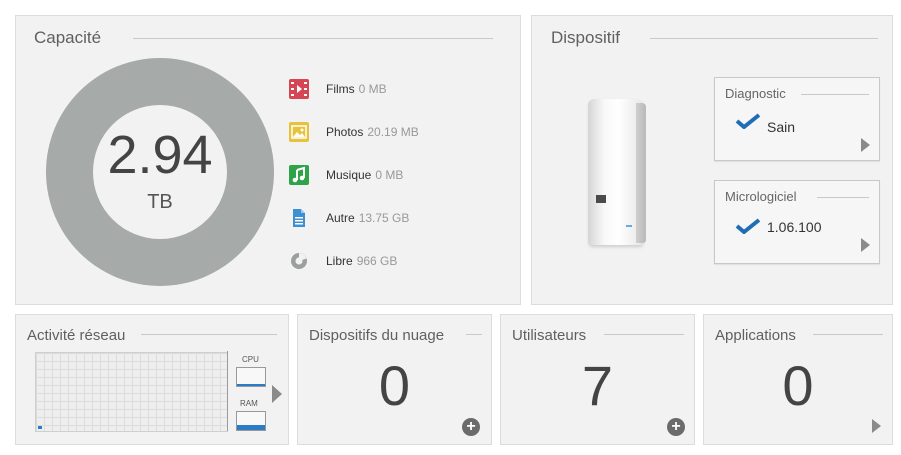 Image resolution: width=901 pixels, height=455 pixels. I want to click on capacity-donut-chart: 2.94 TB, so click(160, 172).